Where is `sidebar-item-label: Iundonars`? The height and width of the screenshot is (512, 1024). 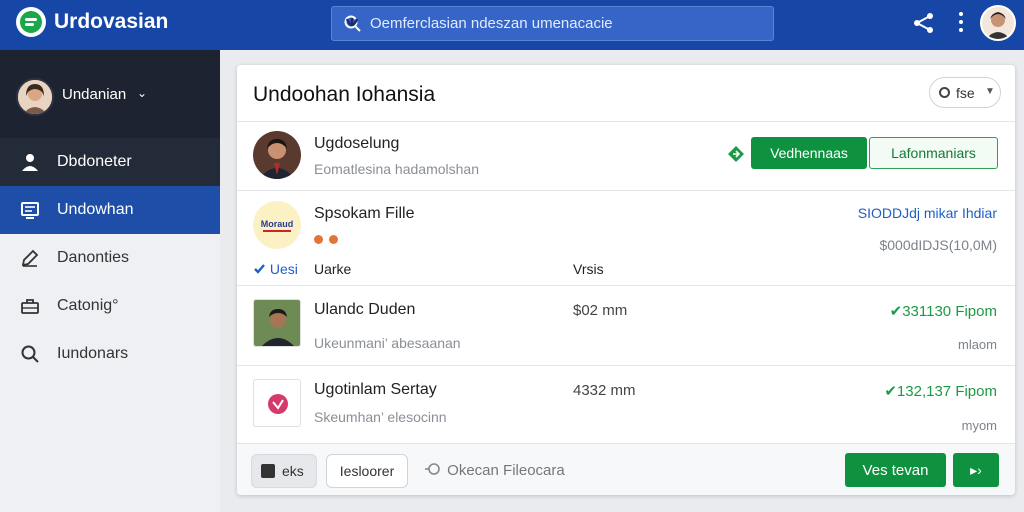 sidebar-item-label: Iundonars is located at coordinates (93, 353).